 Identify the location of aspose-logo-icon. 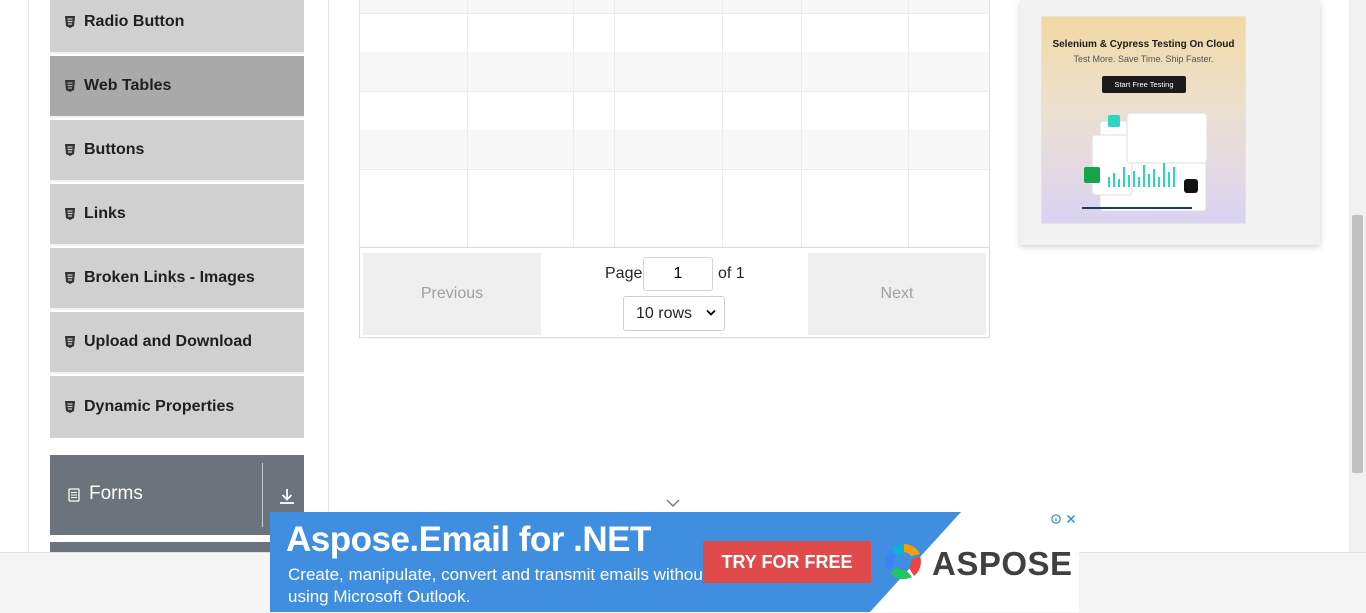
(903, 562).